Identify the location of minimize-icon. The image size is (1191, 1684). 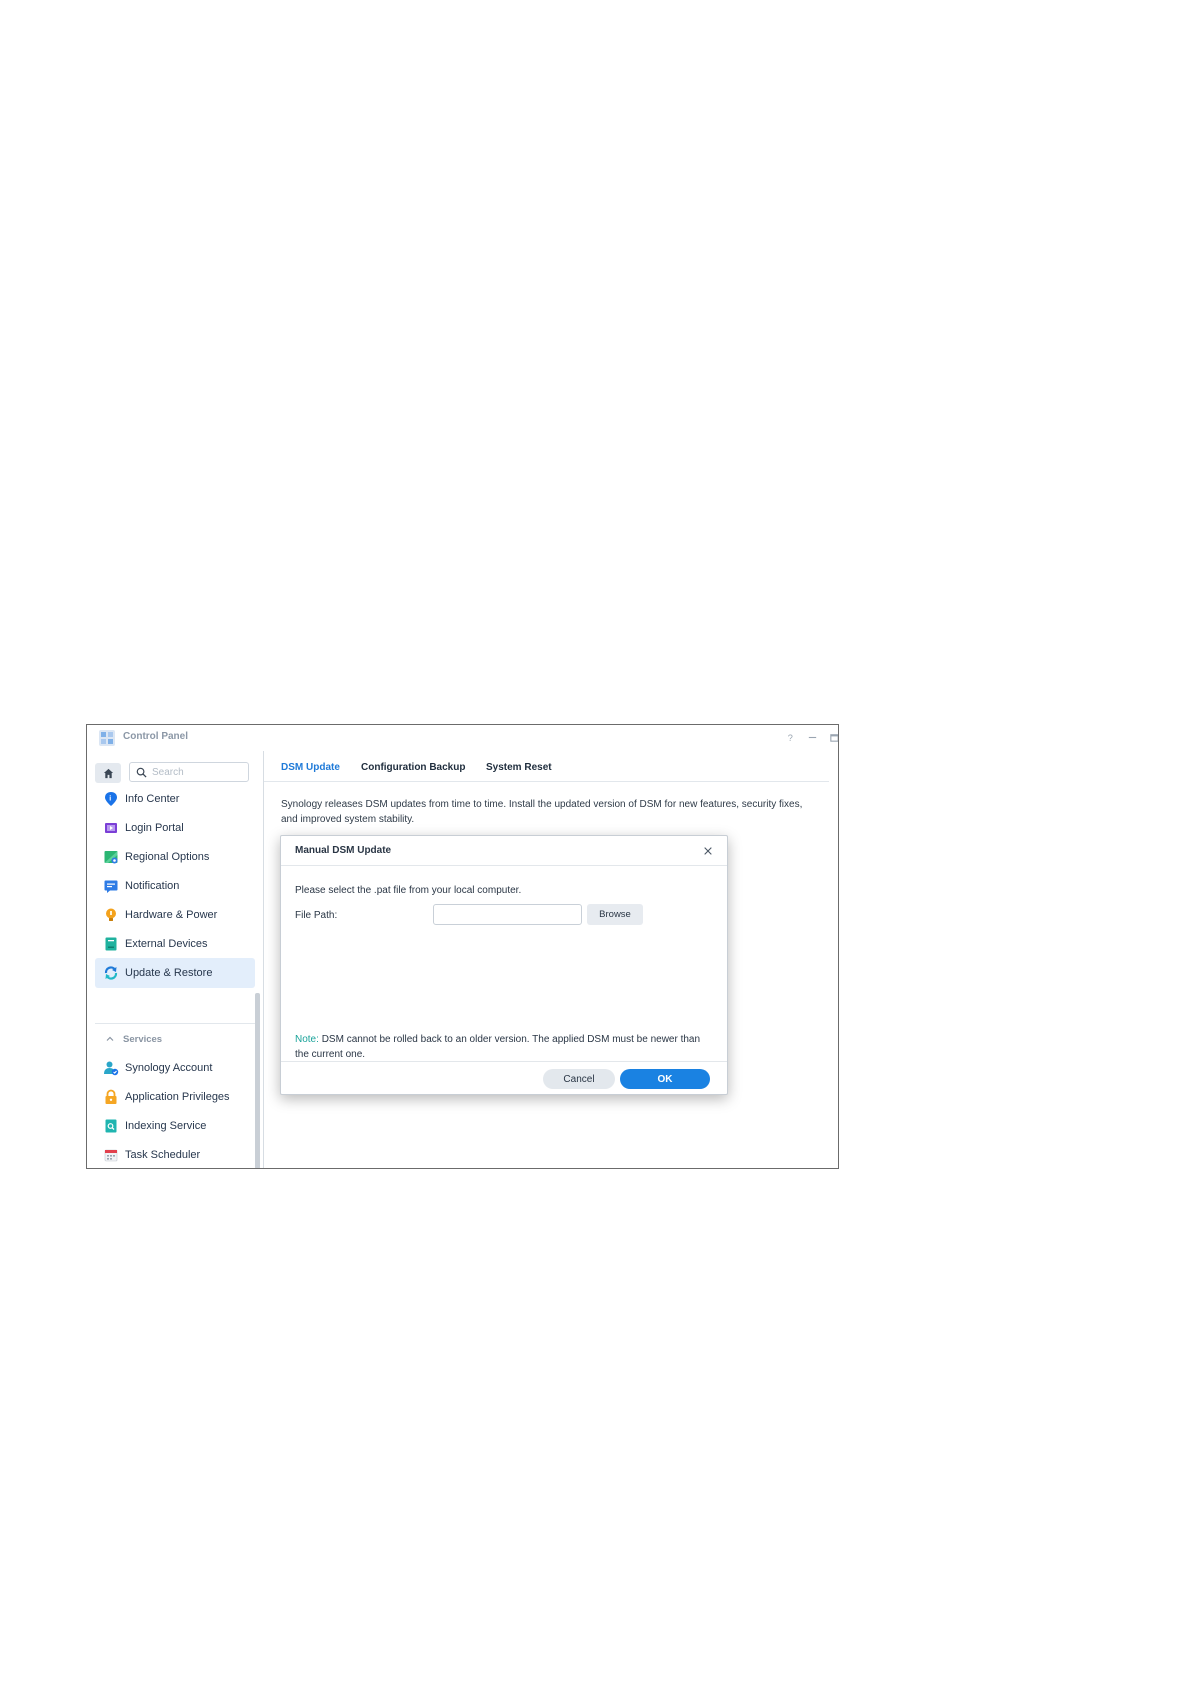
(812, 737).